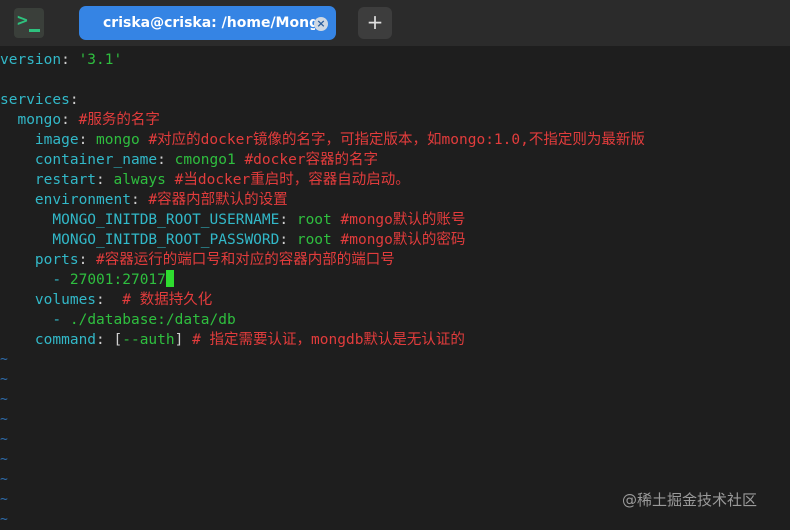  I want to click on prompt-underscore, so click(34, 30).